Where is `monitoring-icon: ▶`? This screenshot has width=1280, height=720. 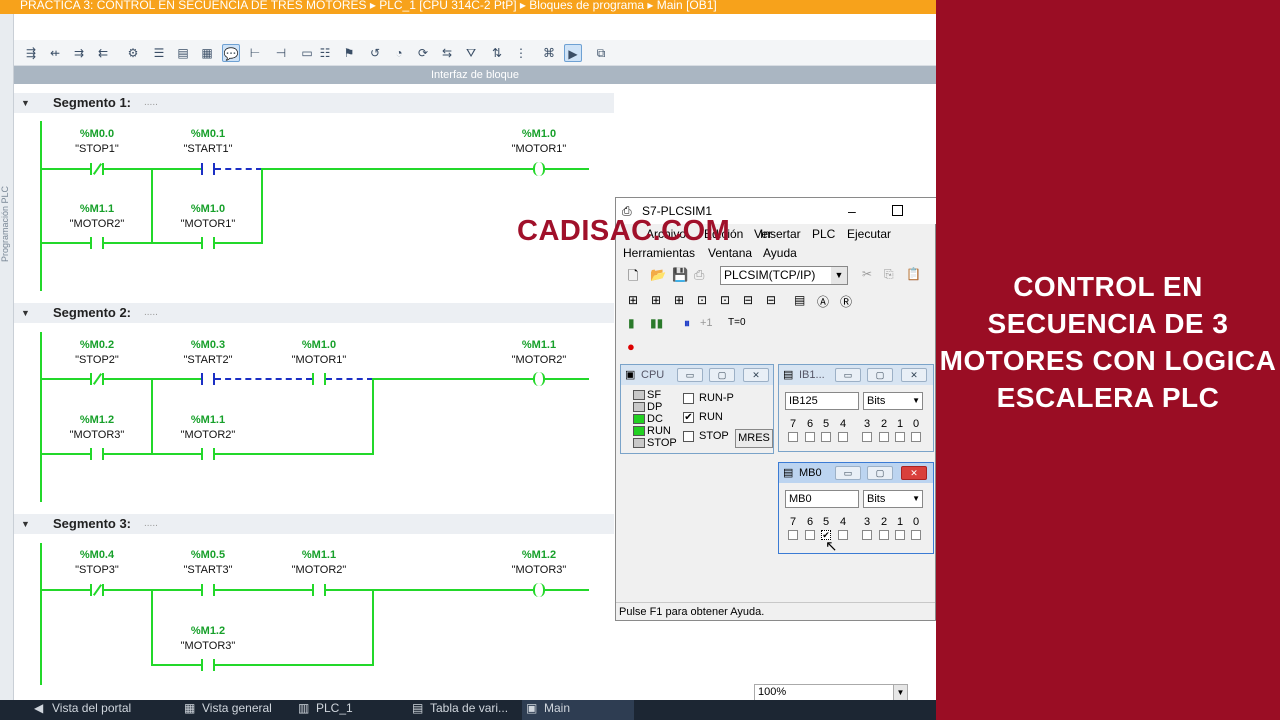
monitoring-icon: ▶ is located at coordinates (573, 53).